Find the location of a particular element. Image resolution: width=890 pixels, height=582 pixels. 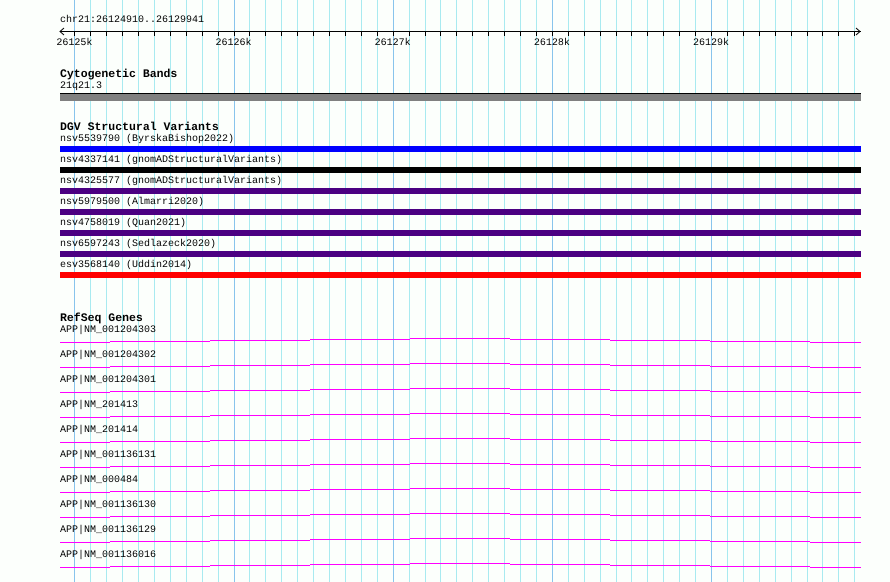

track-title: Cytogenetic Bands is located at coordinates (119, 74).